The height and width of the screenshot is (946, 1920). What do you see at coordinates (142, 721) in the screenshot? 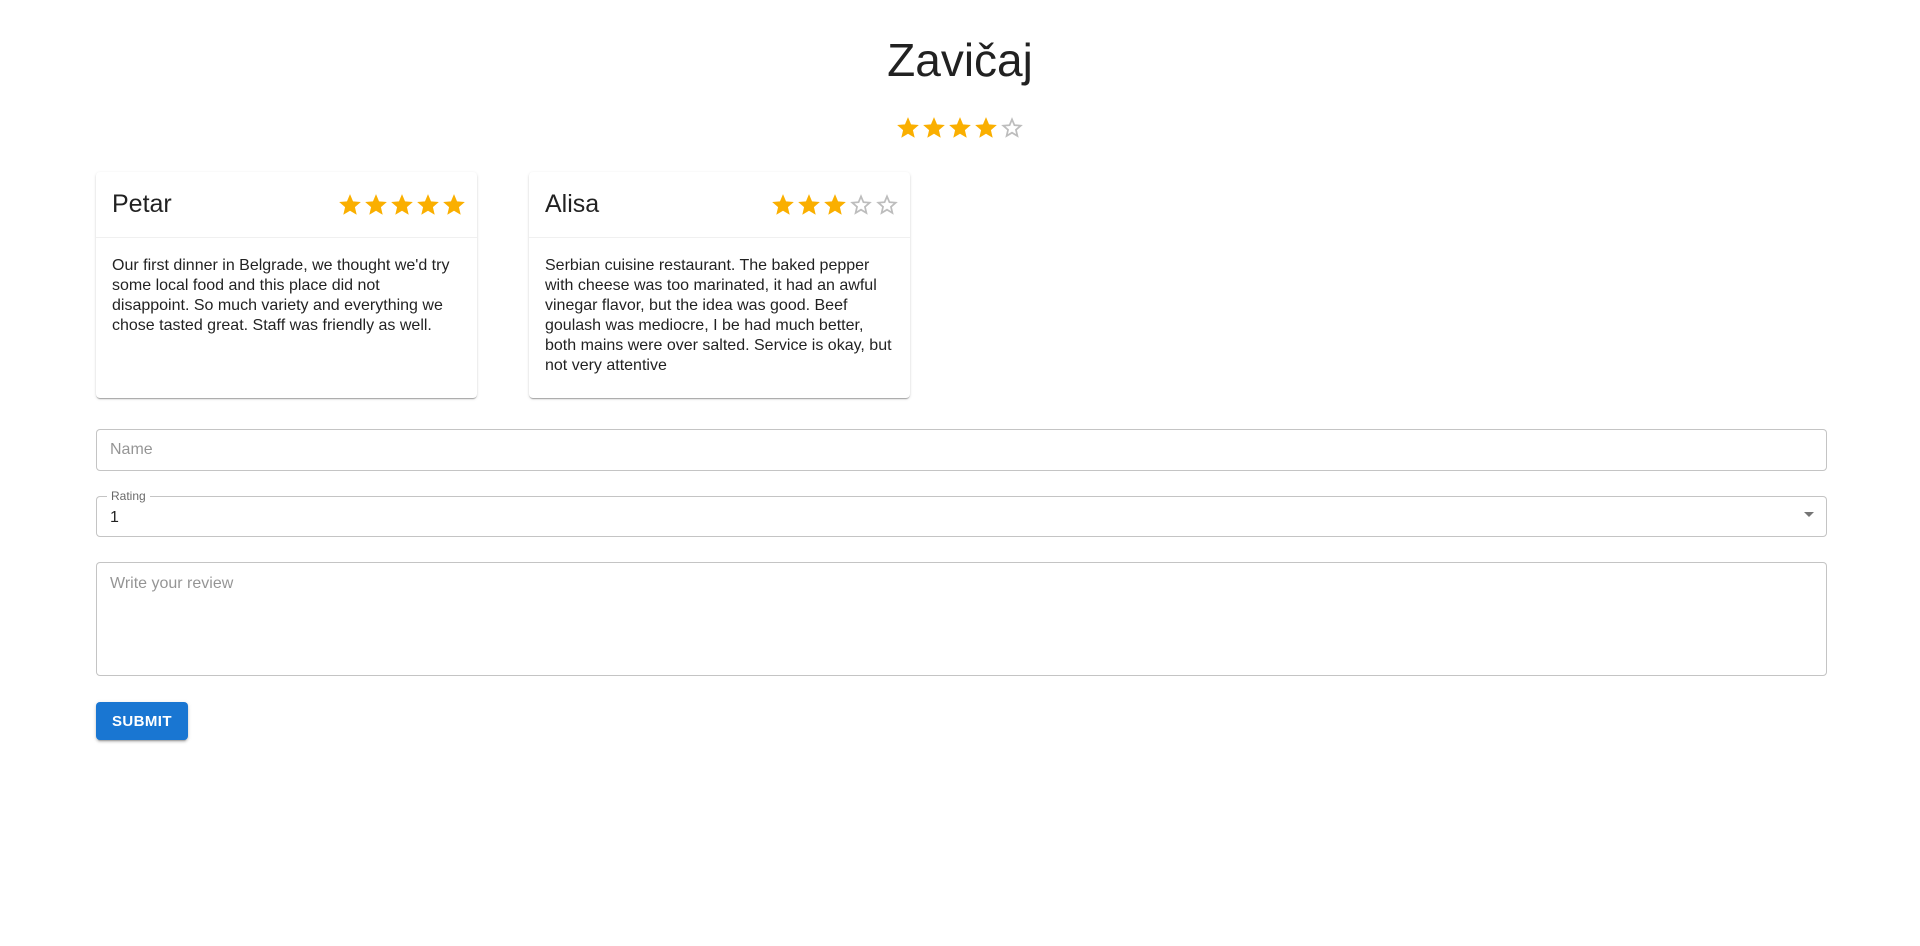
I see `submit-button: Submit` at bounding box center [142, 721].